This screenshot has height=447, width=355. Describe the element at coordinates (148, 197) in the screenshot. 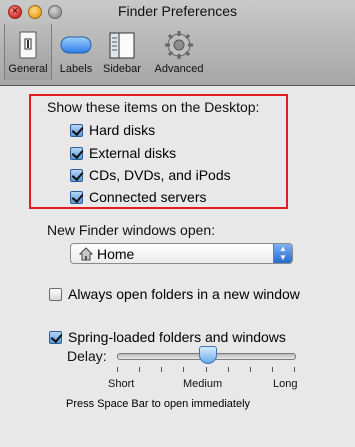

I see `connected-servers-label: Connected servers` at that location.